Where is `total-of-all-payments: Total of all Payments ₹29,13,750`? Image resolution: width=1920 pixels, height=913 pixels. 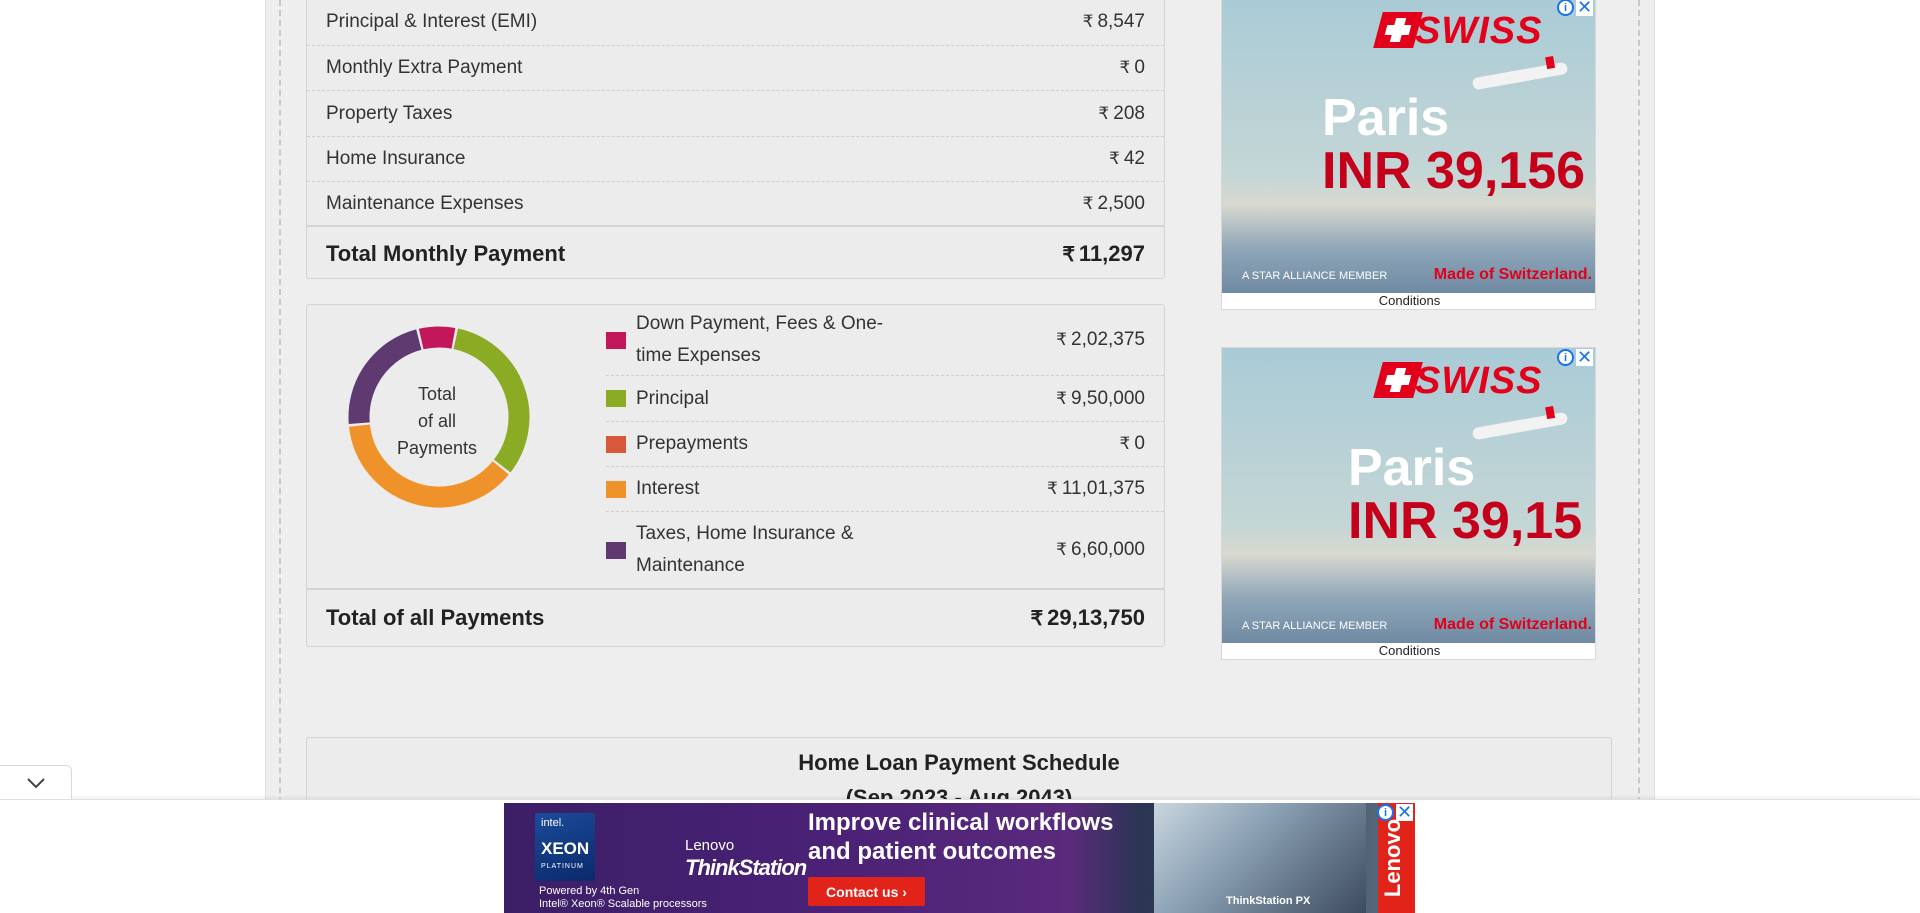
total-of-all-payments: Total of all Payments ₹29,13,750 is located at coordinates (735, 617).